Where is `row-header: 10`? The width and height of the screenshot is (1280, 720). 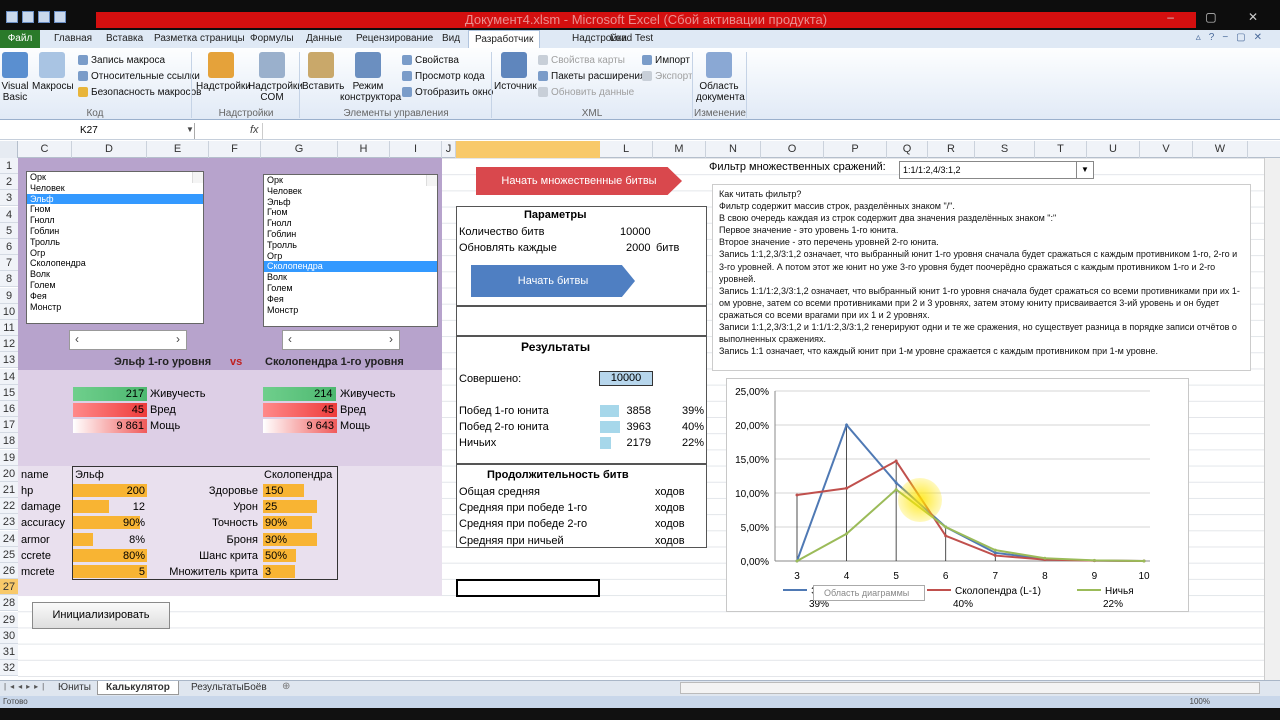
row-header: 10 is located at coordinates (9, 311).